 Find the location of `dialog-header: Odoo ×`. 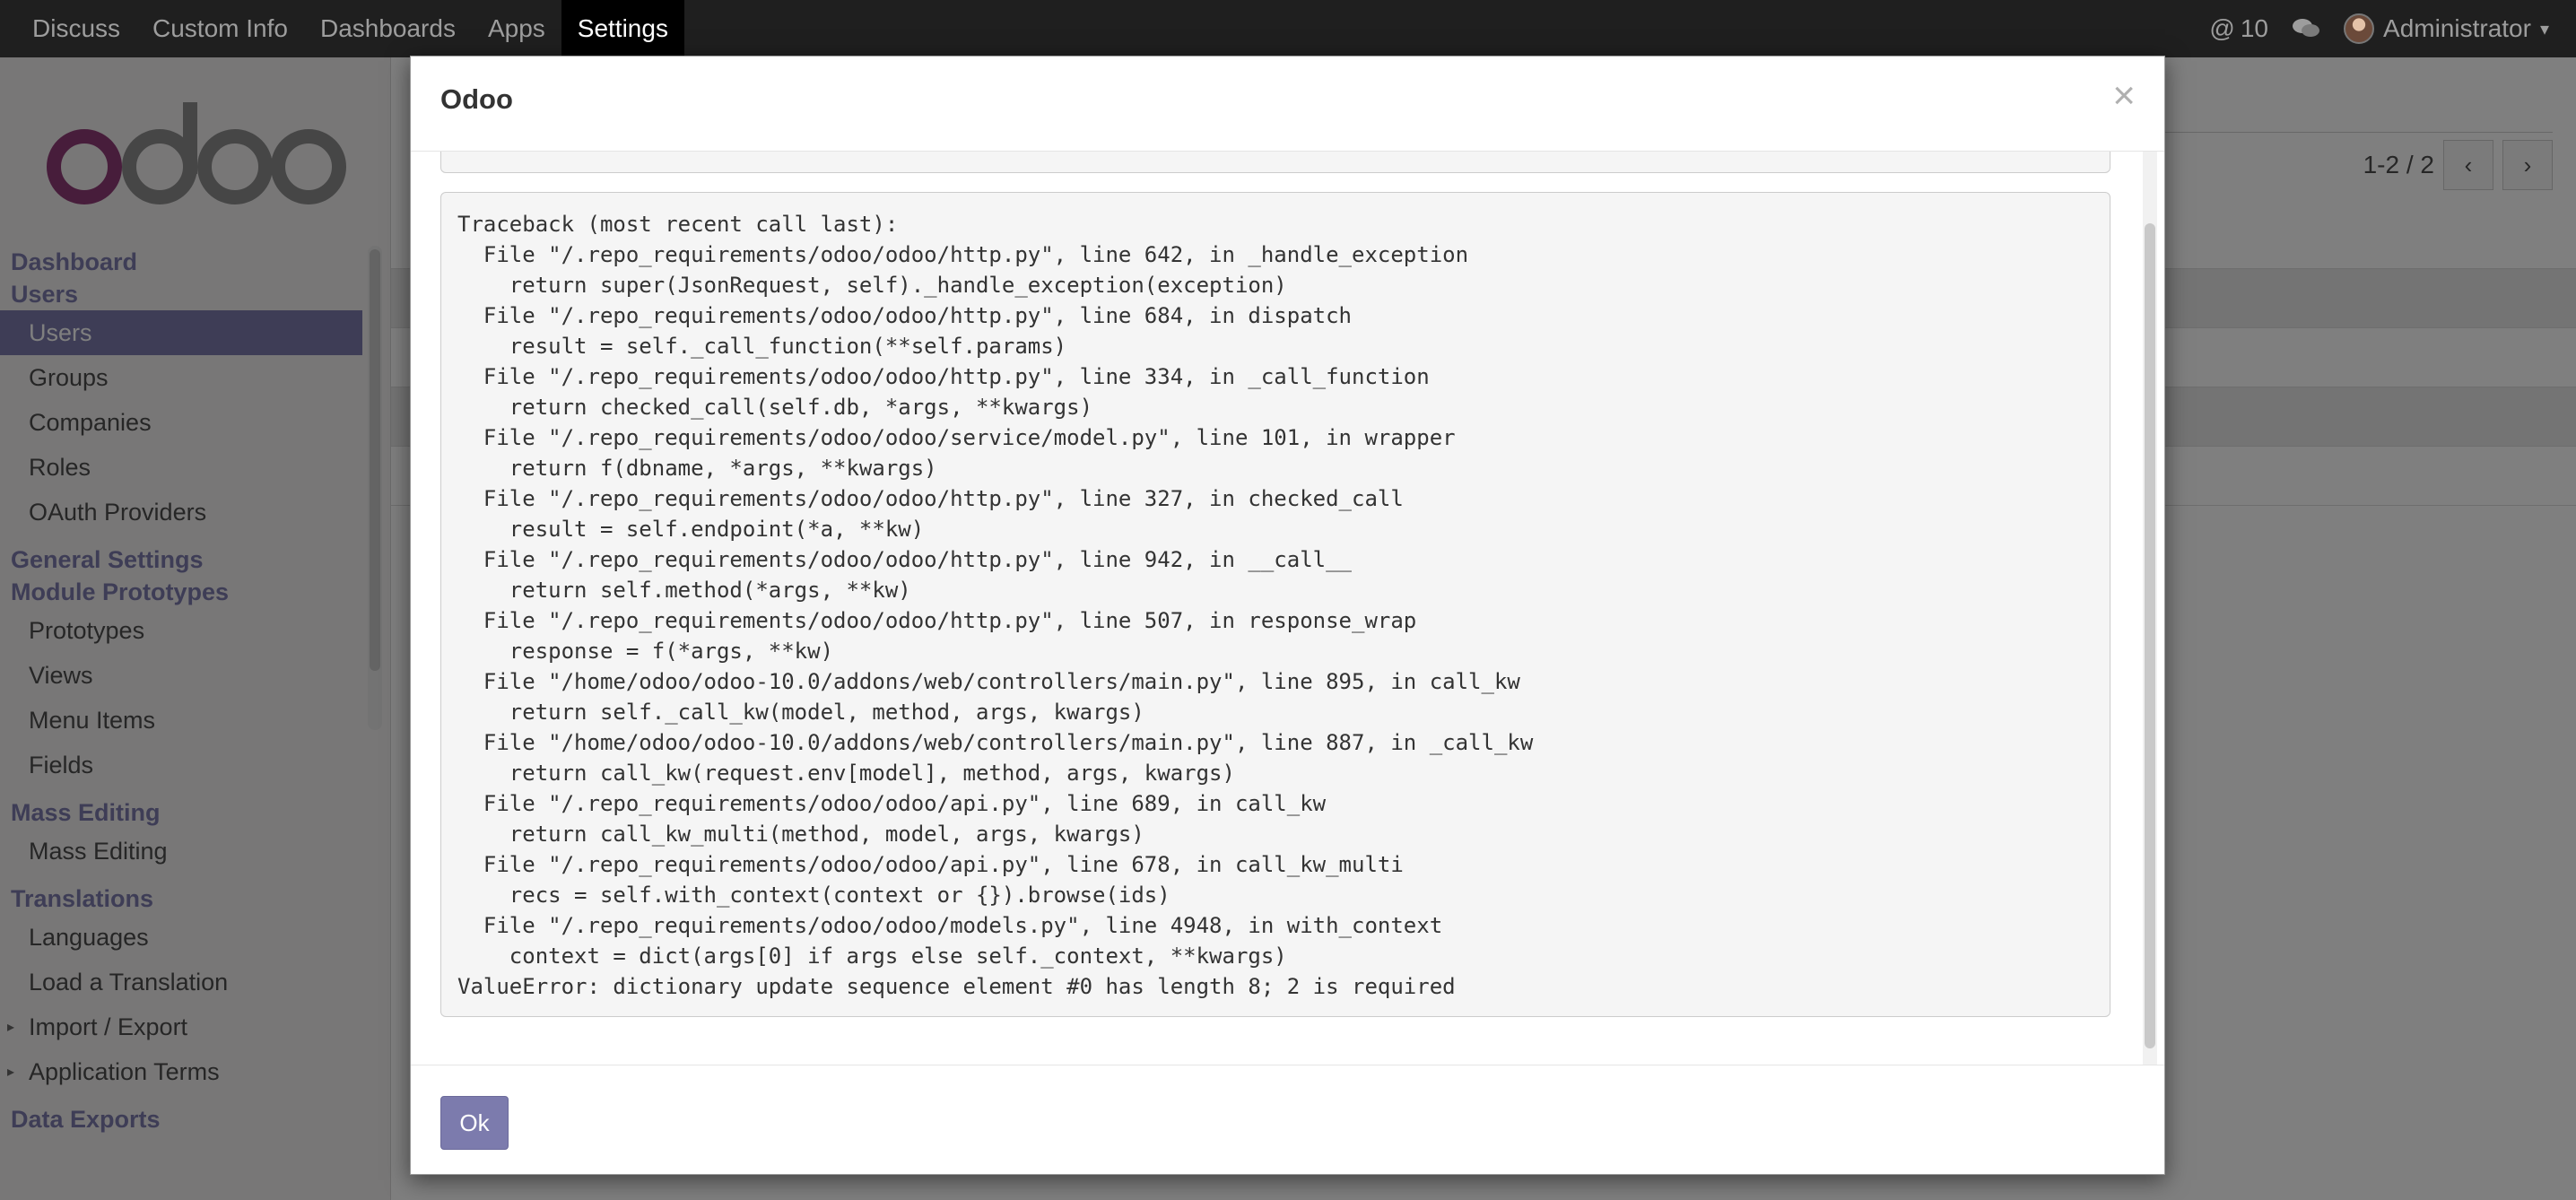

dialog-header: Odoo × is located at coordinates (1287, 104).